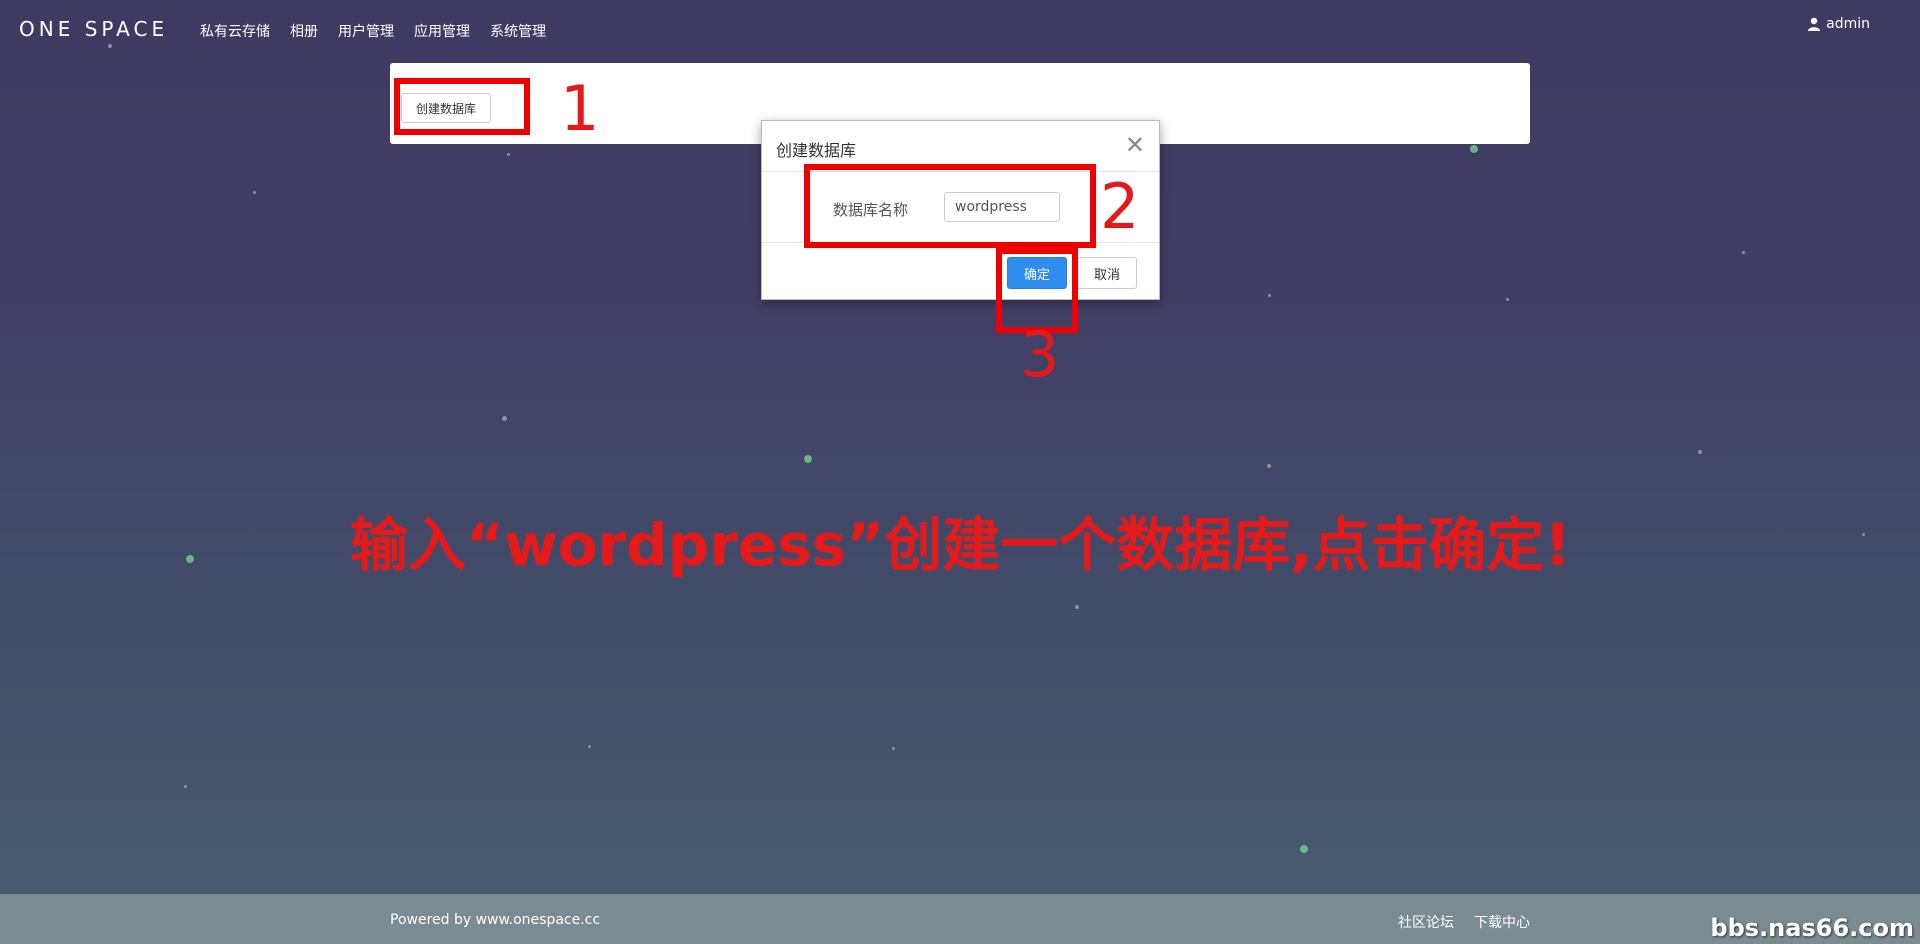  Describe the element at coordinates (235, 31) in the screenshot. I see `nav-item-private-cloud: 私有云存储` at that location.